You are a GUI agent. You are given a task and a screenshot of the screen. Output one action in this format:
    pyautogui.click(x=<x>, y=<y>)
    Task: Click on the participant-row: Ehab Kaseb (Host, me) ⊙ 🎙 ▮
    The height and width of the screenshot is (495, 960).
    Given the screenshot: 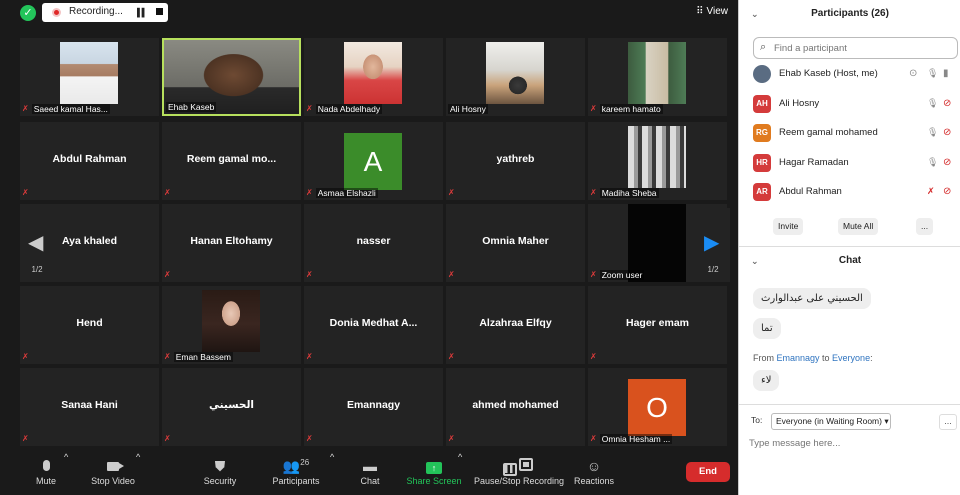 What is the action you would take?
    pyautogui.click(x=855, y=74)
    